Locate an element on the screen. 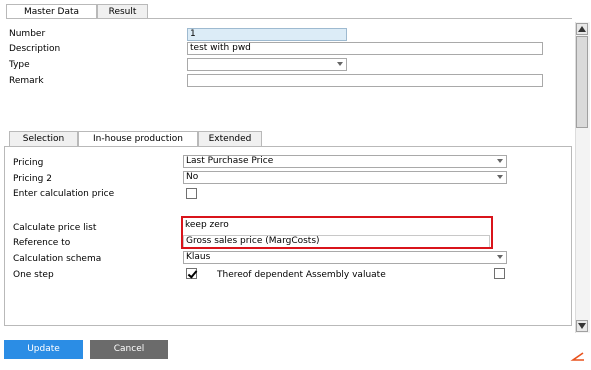 This screenshot has height=370, width=591. number-field: 1 is located at coordinates (267, 34).